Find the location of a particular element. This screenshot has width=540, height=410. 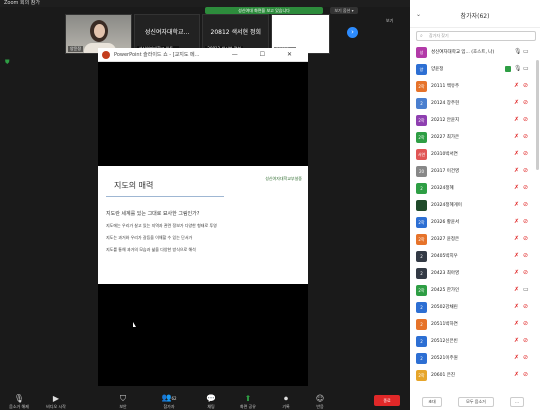

share-banner: 성신여대 화면을 보고 있습니다 is located at coordinates (264, 10).